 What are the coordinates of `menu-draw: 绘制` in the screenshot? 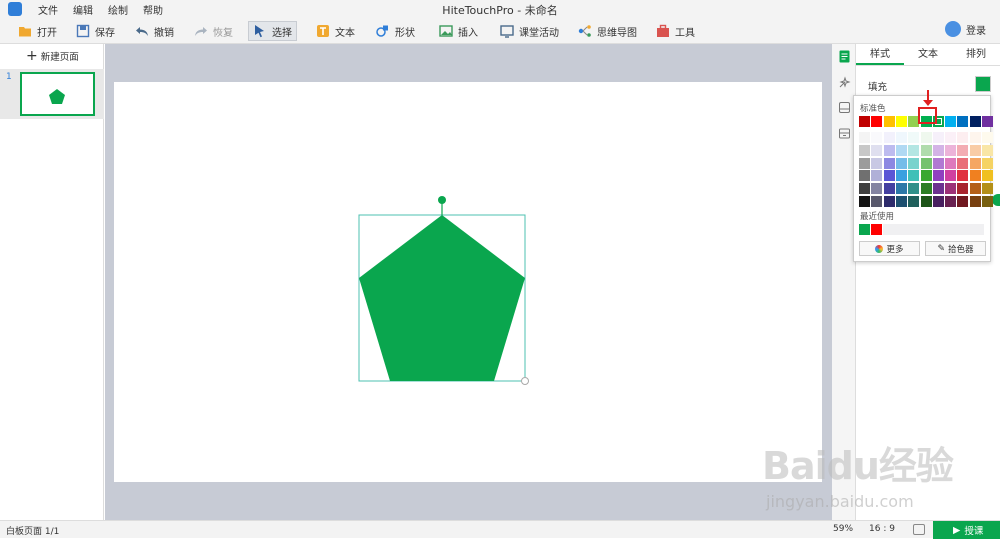 It's located at (118, 9).